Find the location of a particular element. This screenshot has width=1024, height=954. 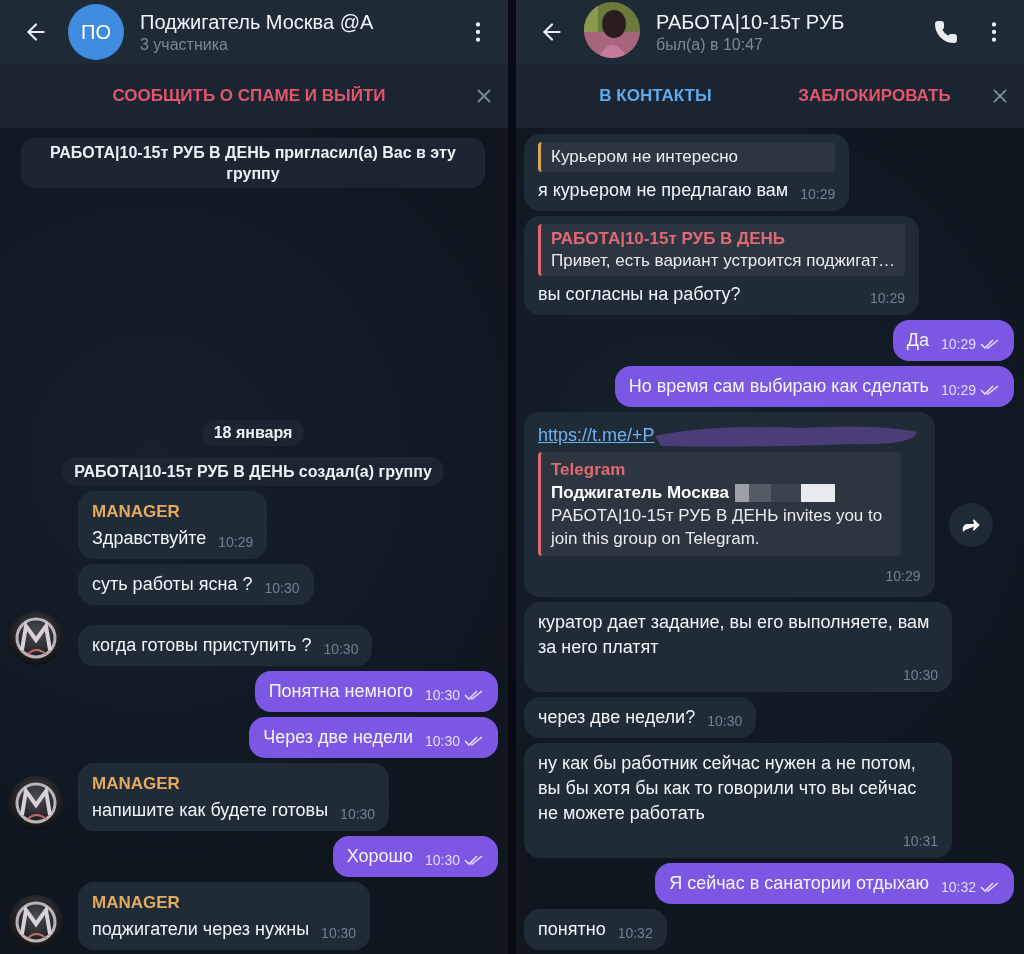

service-message: РАБОТА|10-15т РУБ В ДЕНЬ пригласил(а) Вас в эту группу is located at coordinates (253, 163).